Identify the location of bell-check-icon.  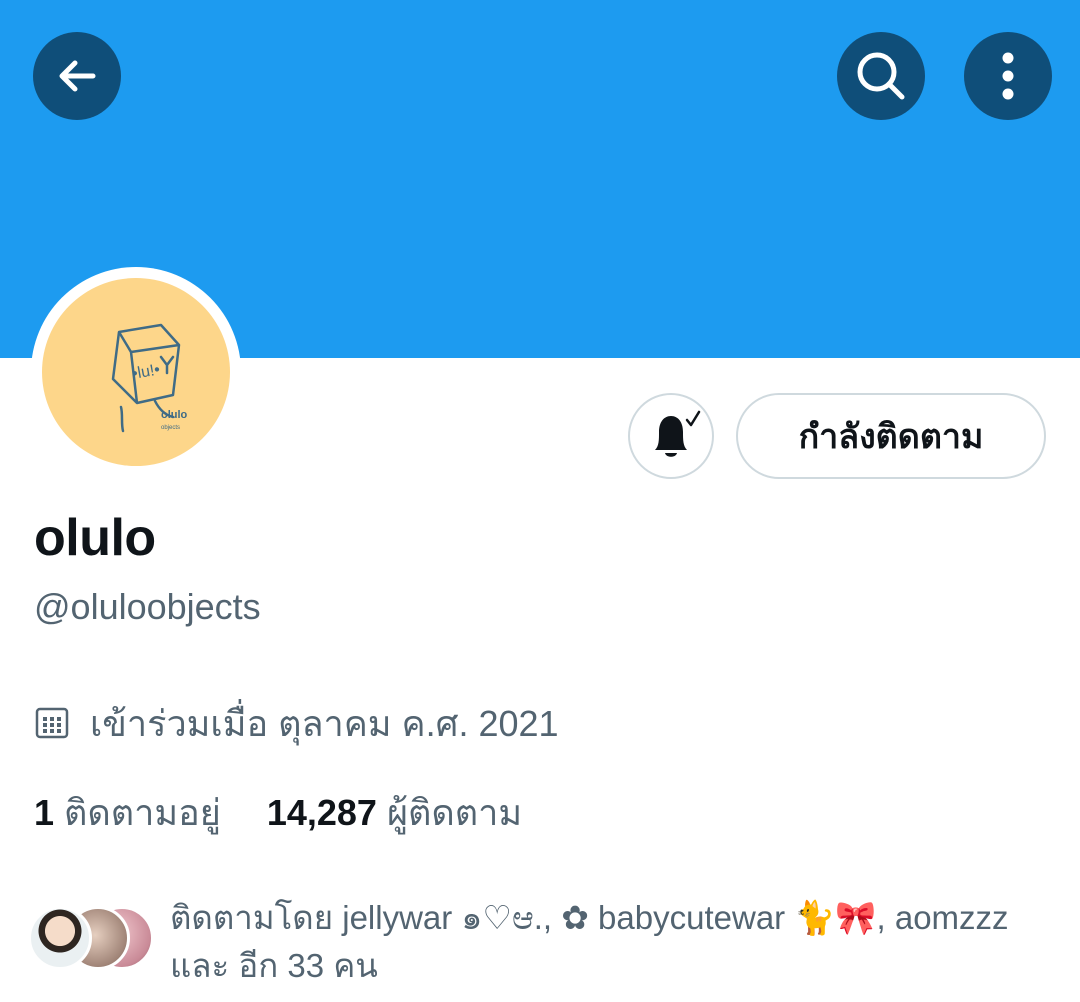
(678, 433).